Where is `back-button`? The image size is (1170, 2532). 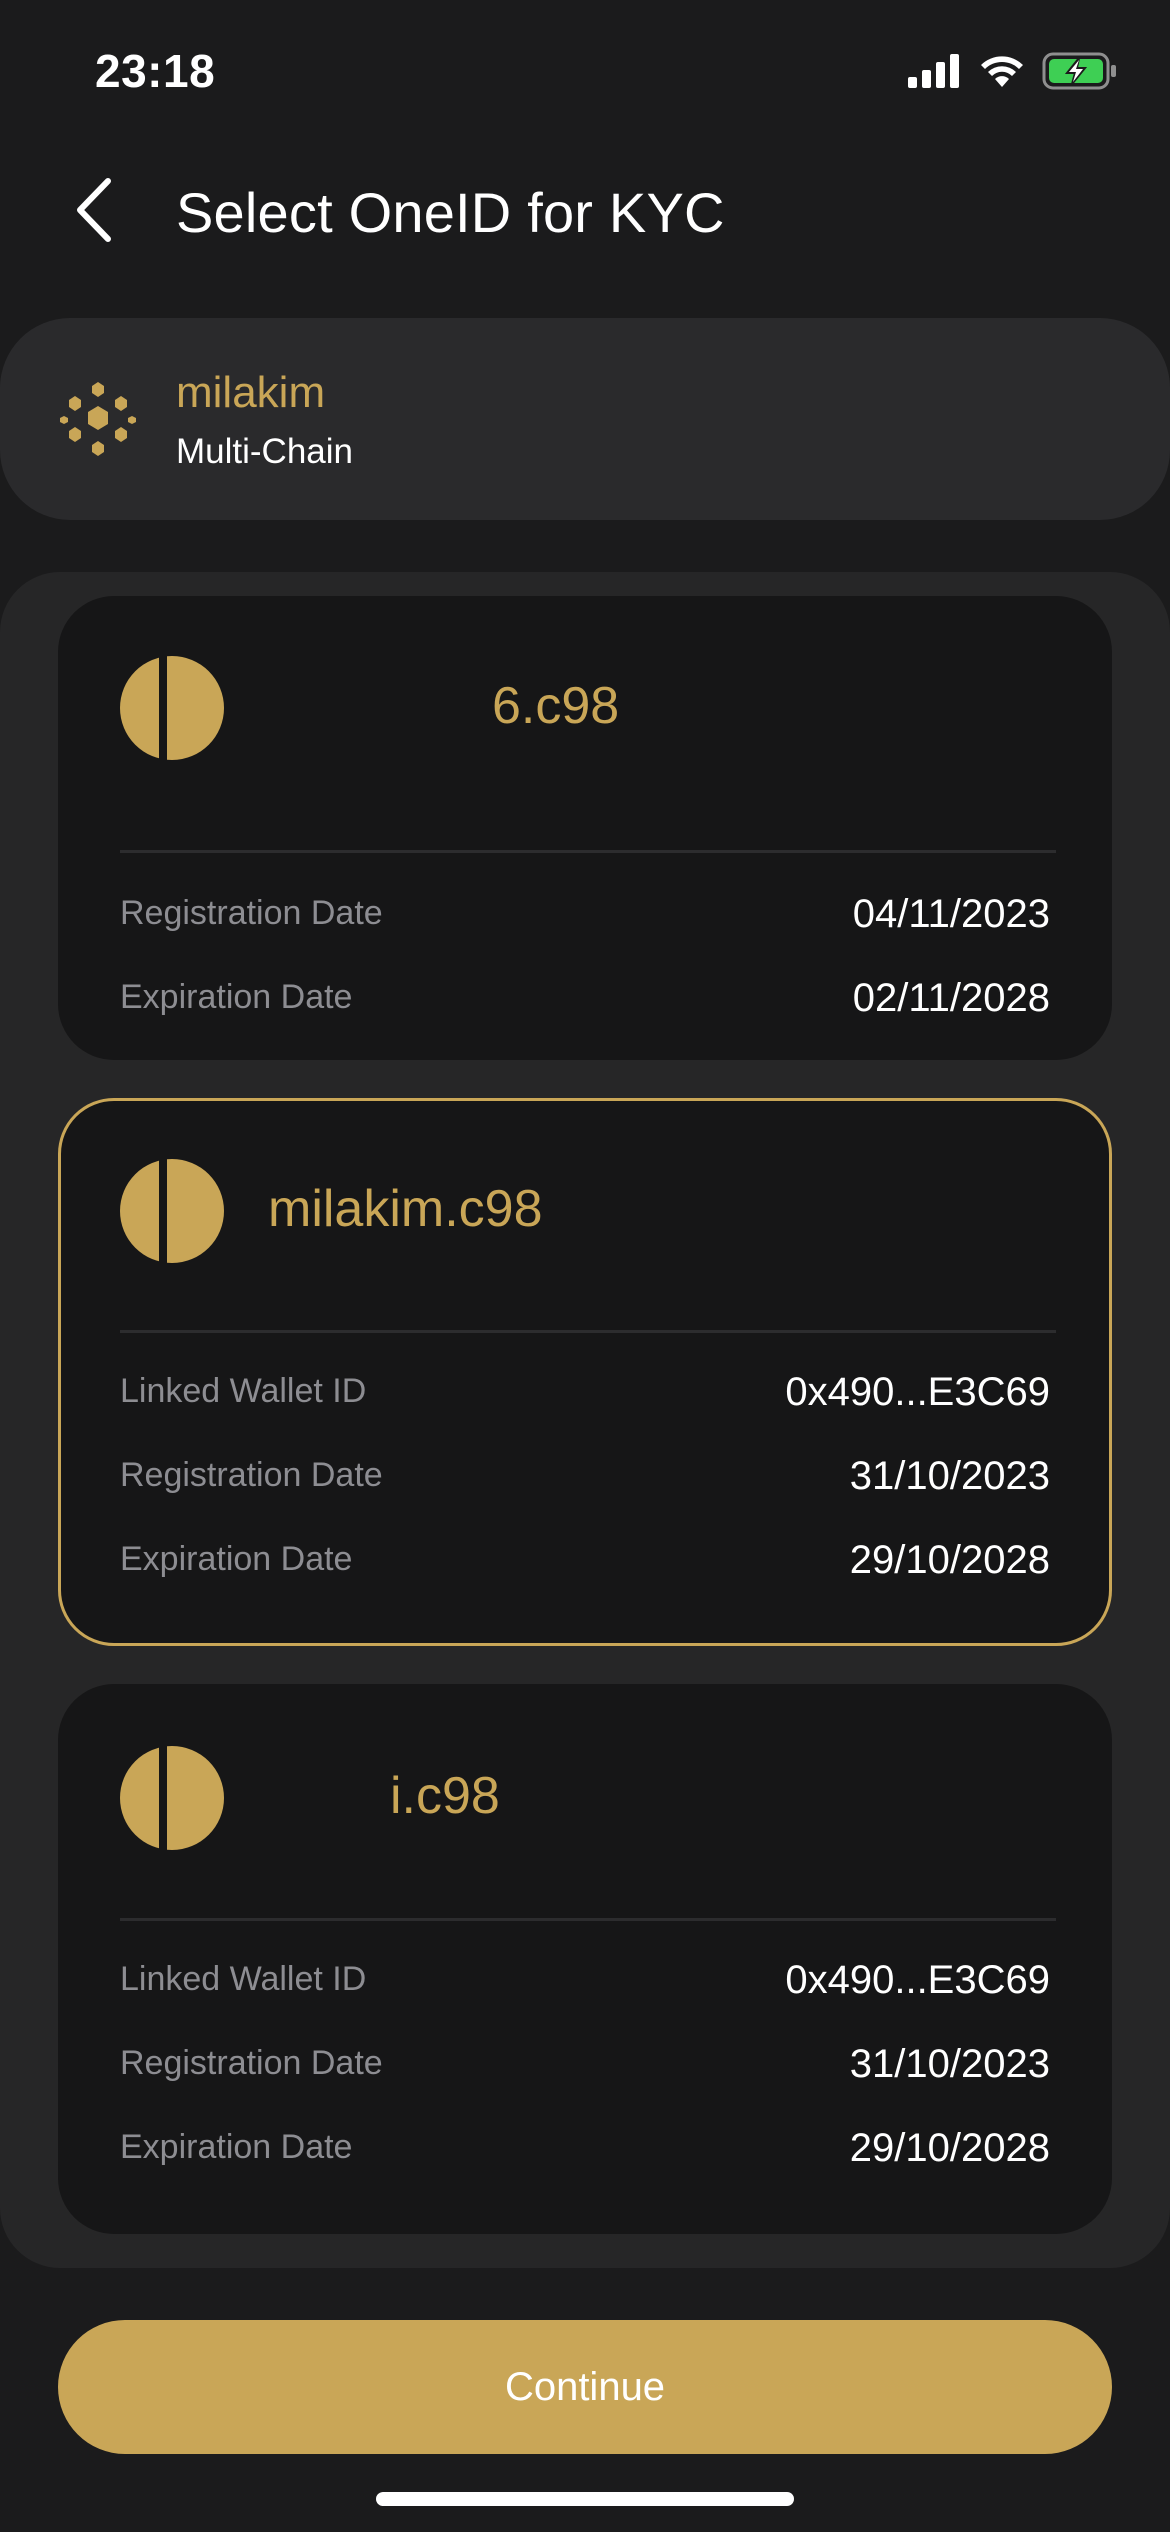 back-button is located at coordinates (94, 210).